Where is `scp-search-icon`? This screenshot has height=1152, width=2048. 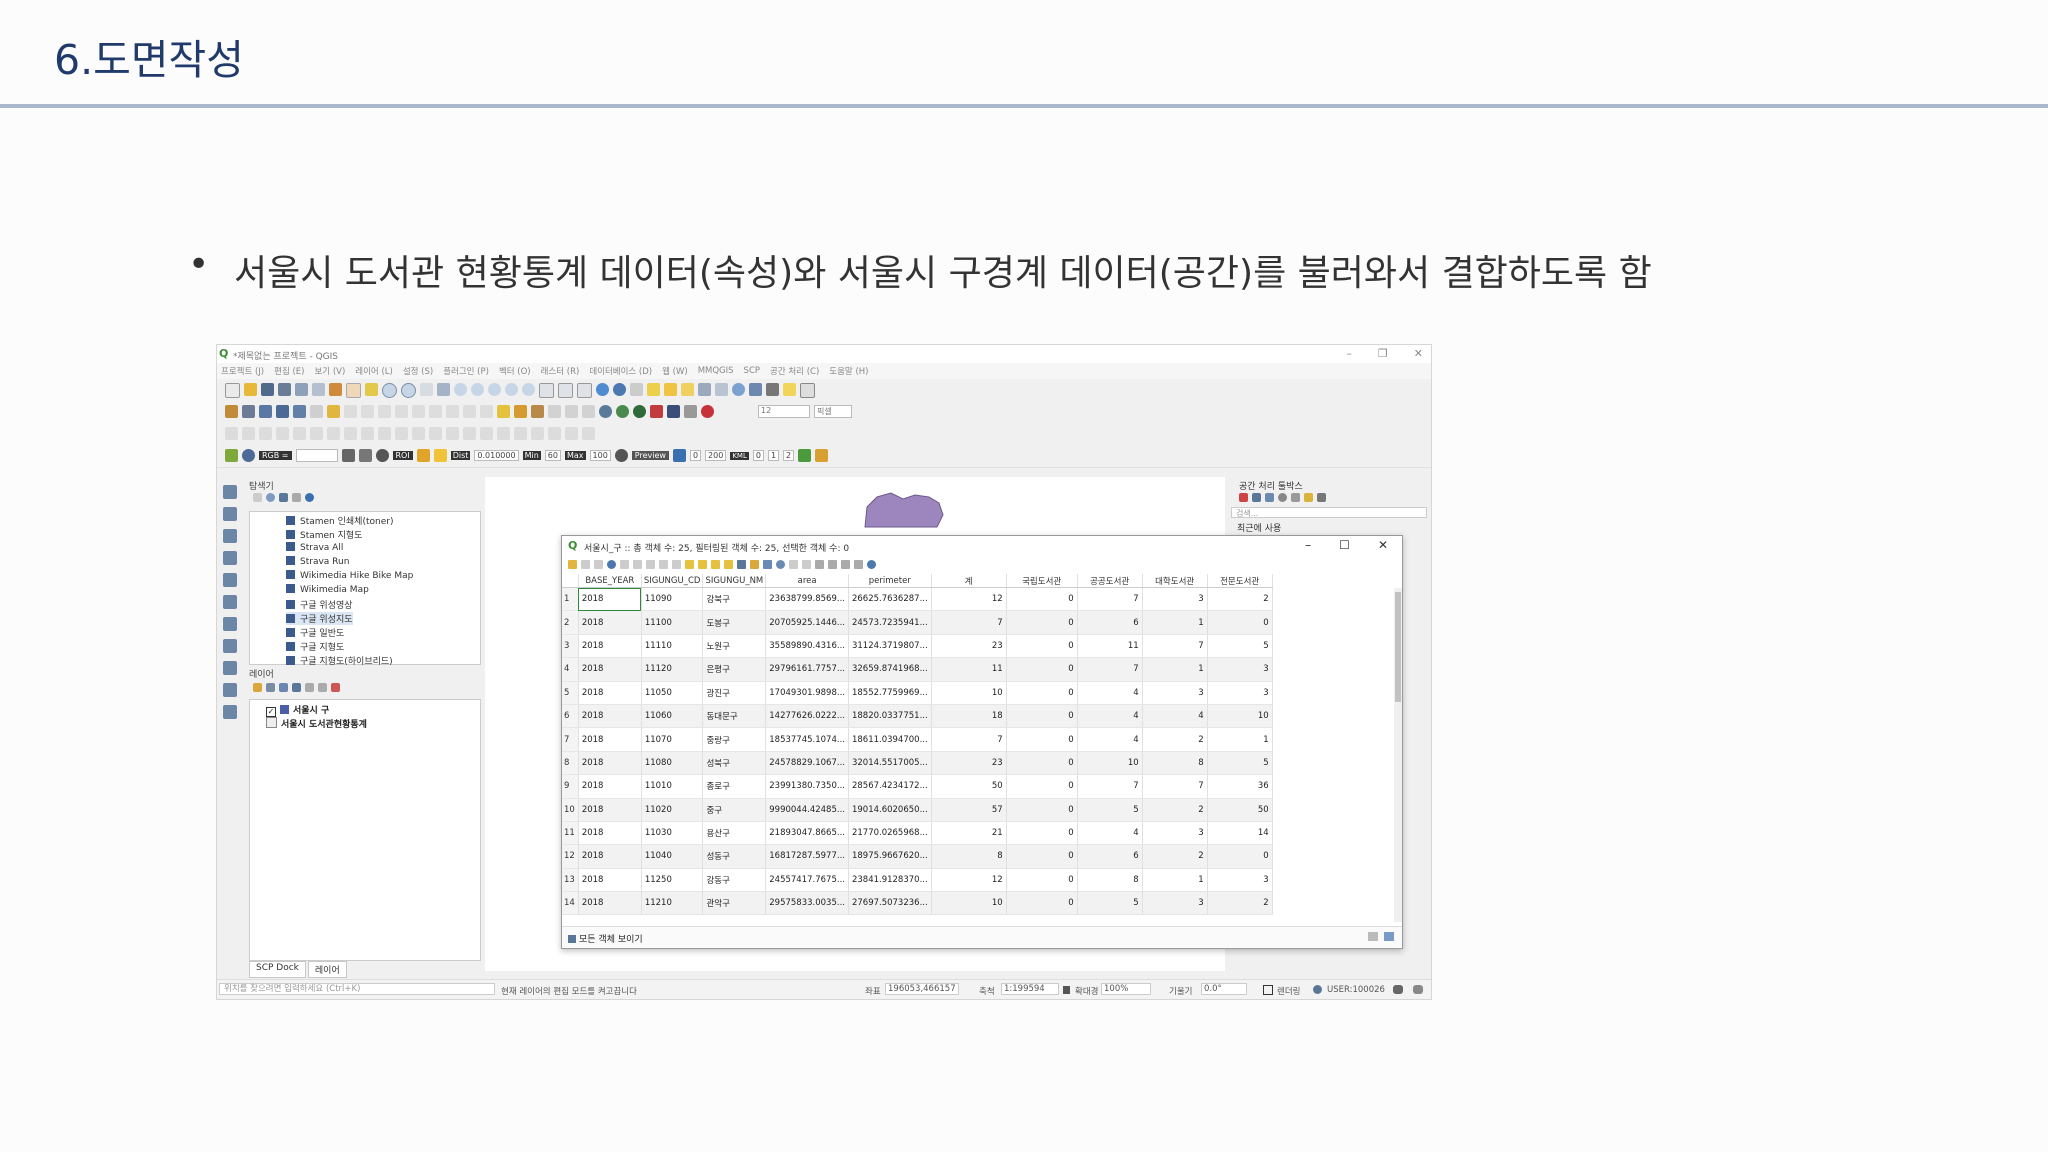
scp-search-icon is located at coordinates (805, 455).